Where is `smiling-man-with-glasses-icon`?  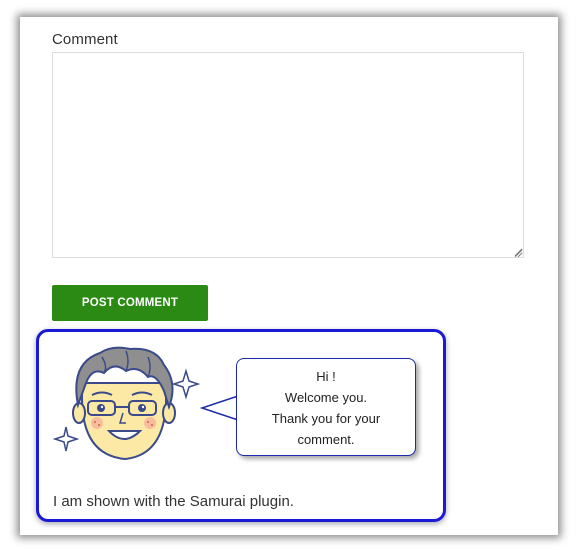 smiling-man-with-glasses-icon is located at coordinates (126, 403).